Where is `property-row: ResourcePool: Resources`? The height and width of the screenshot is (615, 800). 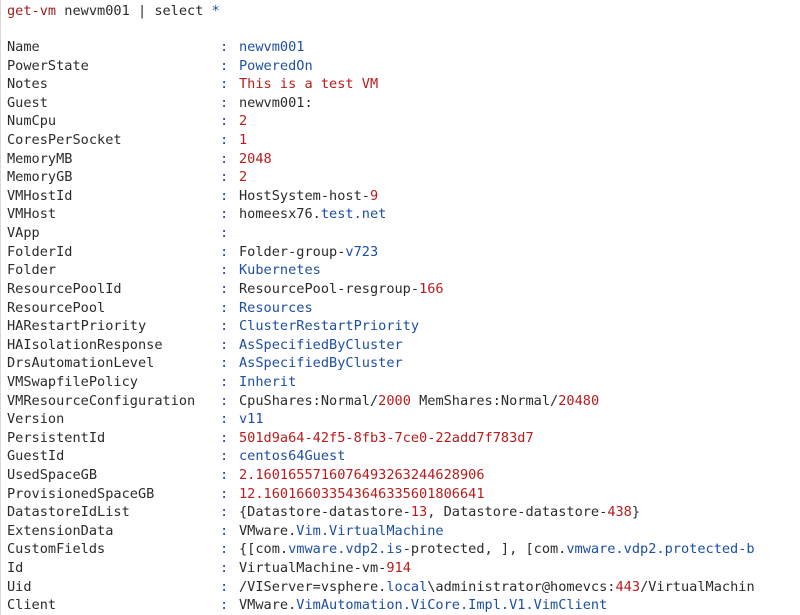 property-row: ResourcePool: Resources is located at coordinates (400, 308).